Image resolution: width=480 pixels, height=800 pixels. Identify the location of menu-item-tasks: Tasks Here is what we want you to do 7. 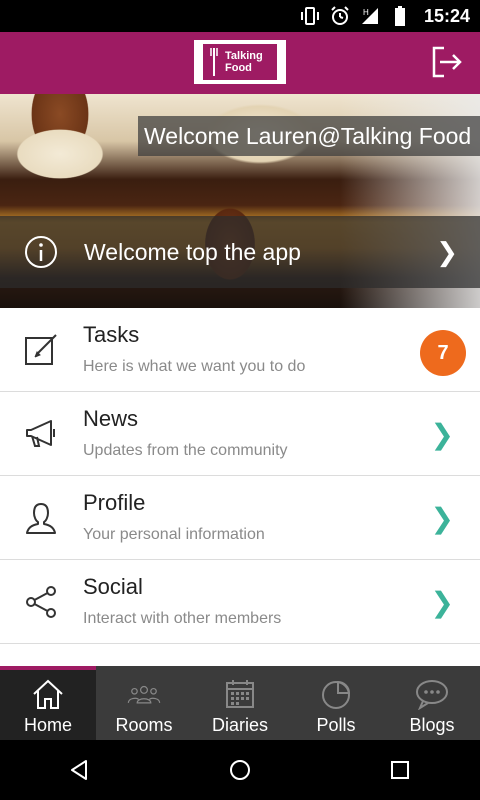
(240, 350).